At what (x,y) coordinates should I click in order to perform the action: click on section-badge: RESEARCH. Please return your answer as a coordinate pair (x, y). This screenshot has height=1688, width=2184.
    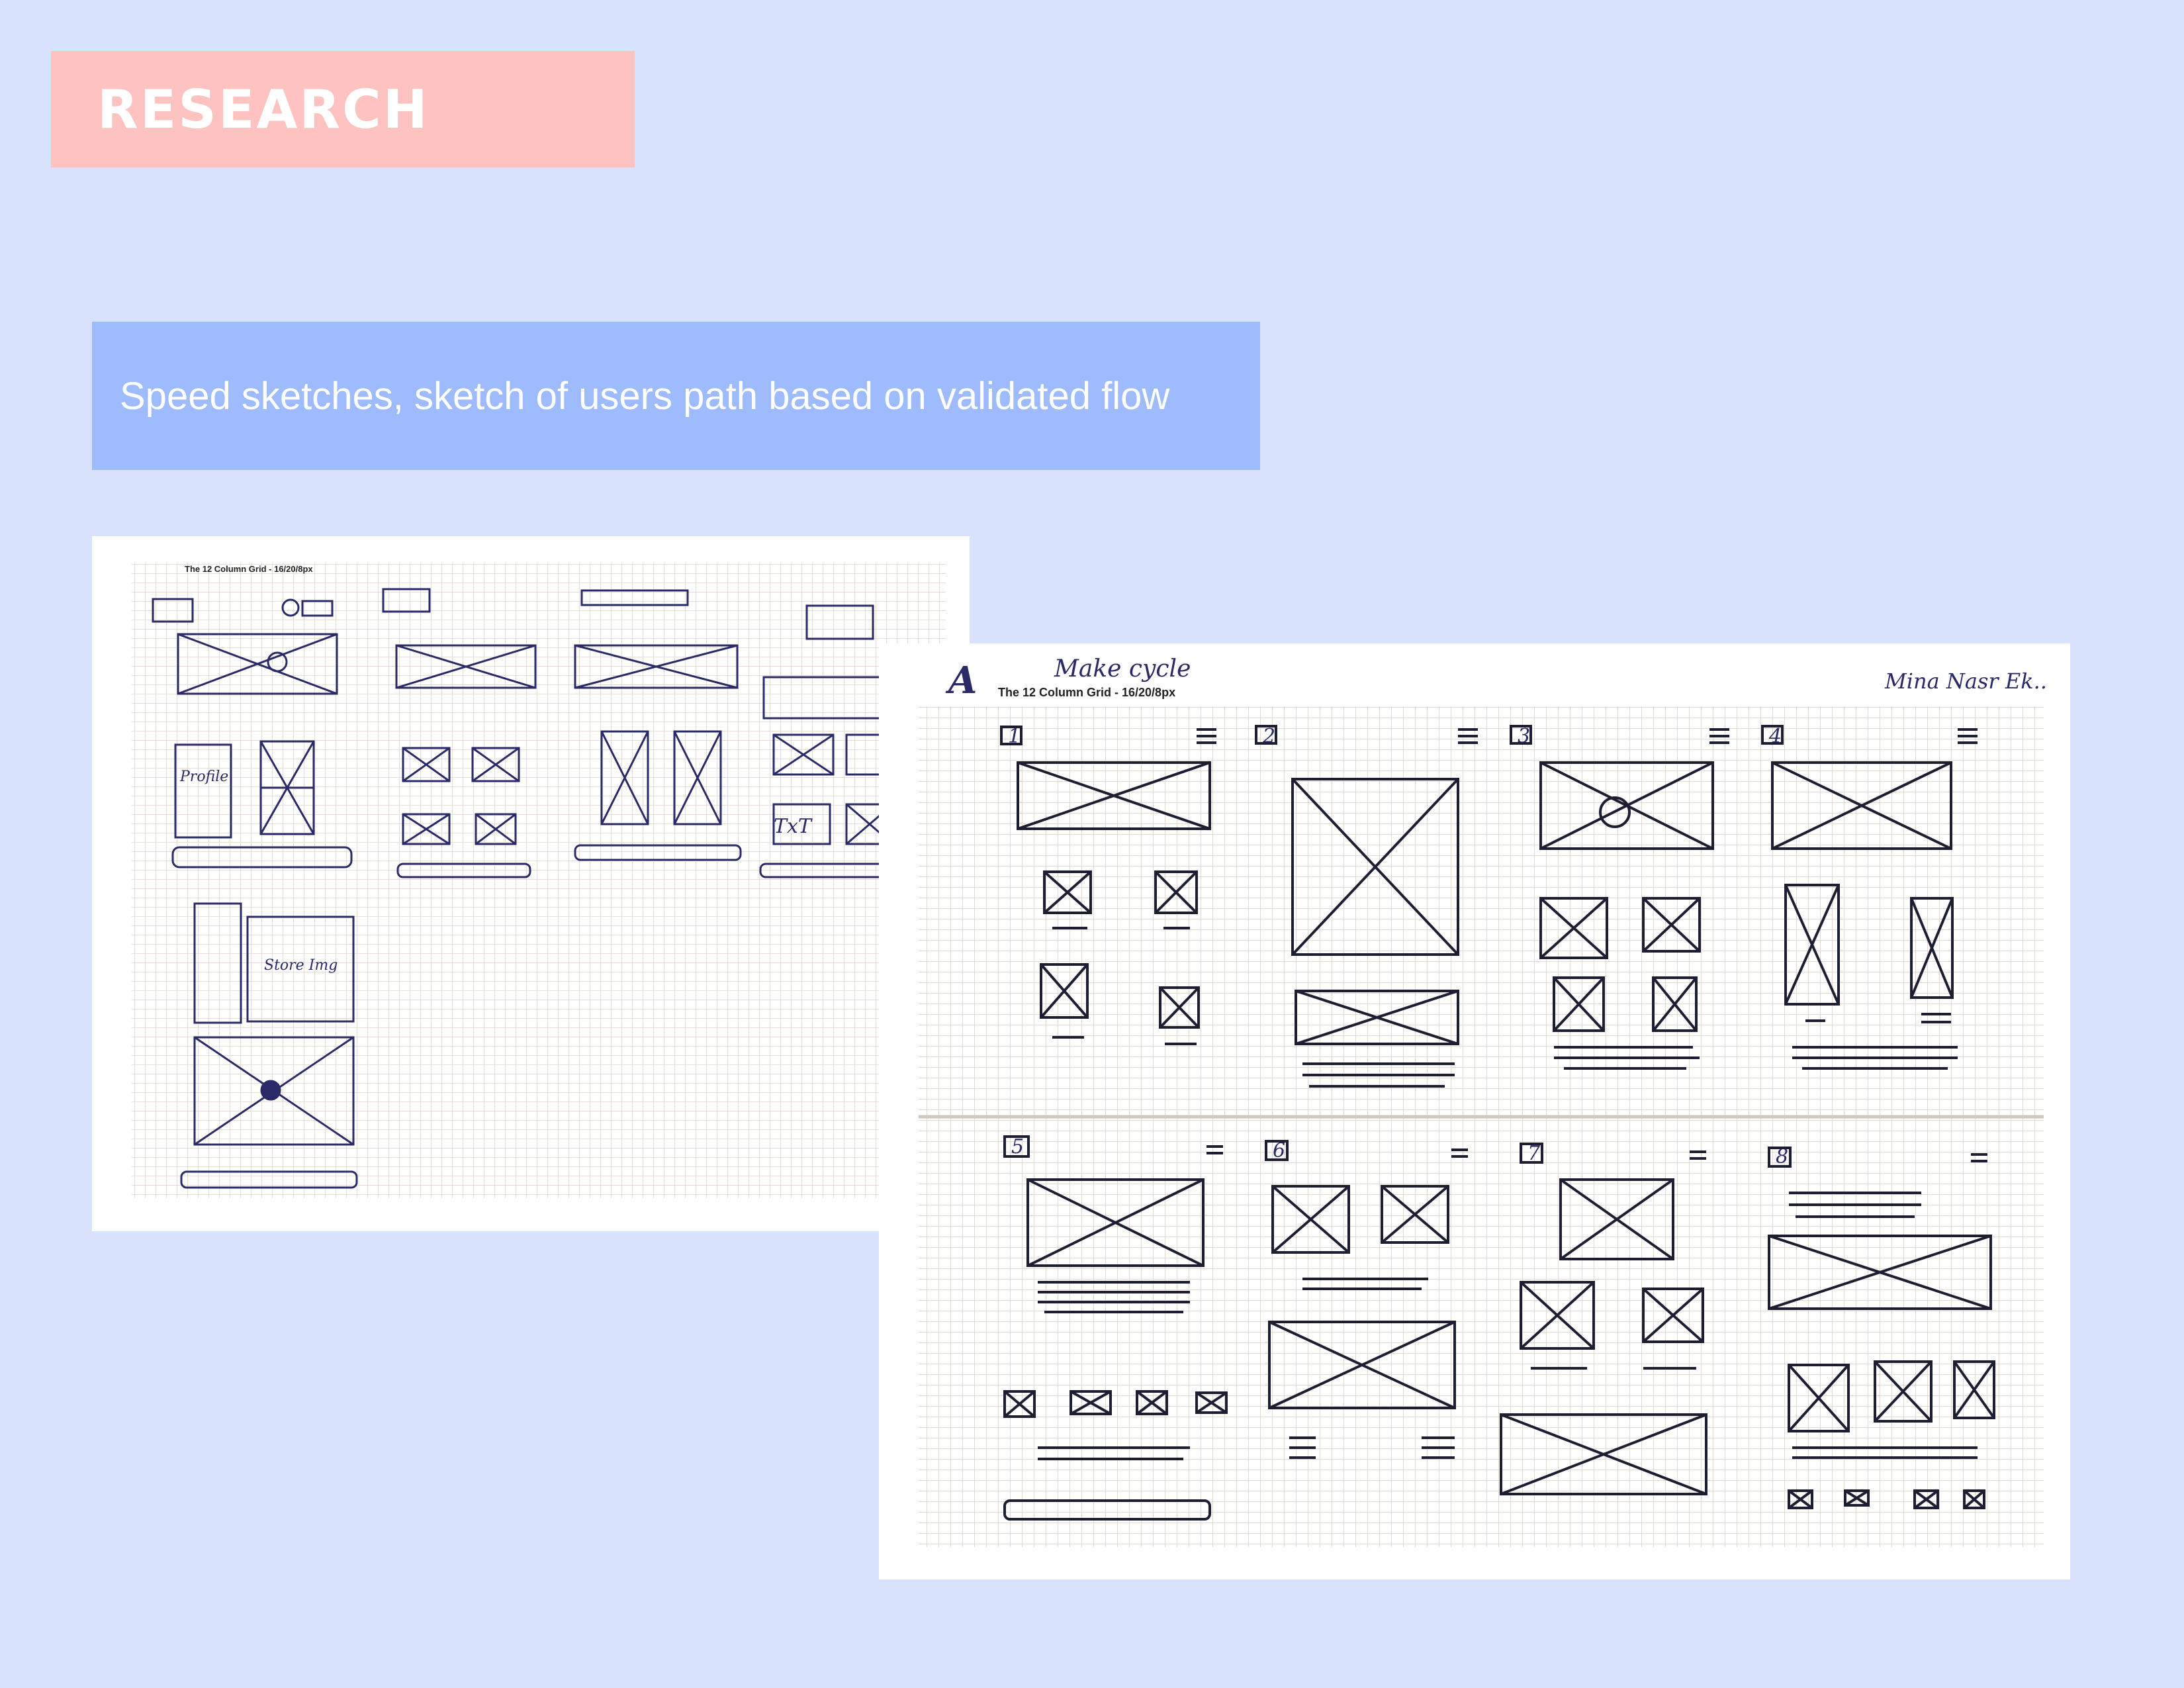
    Looking at the image, I should click on (343, 109).